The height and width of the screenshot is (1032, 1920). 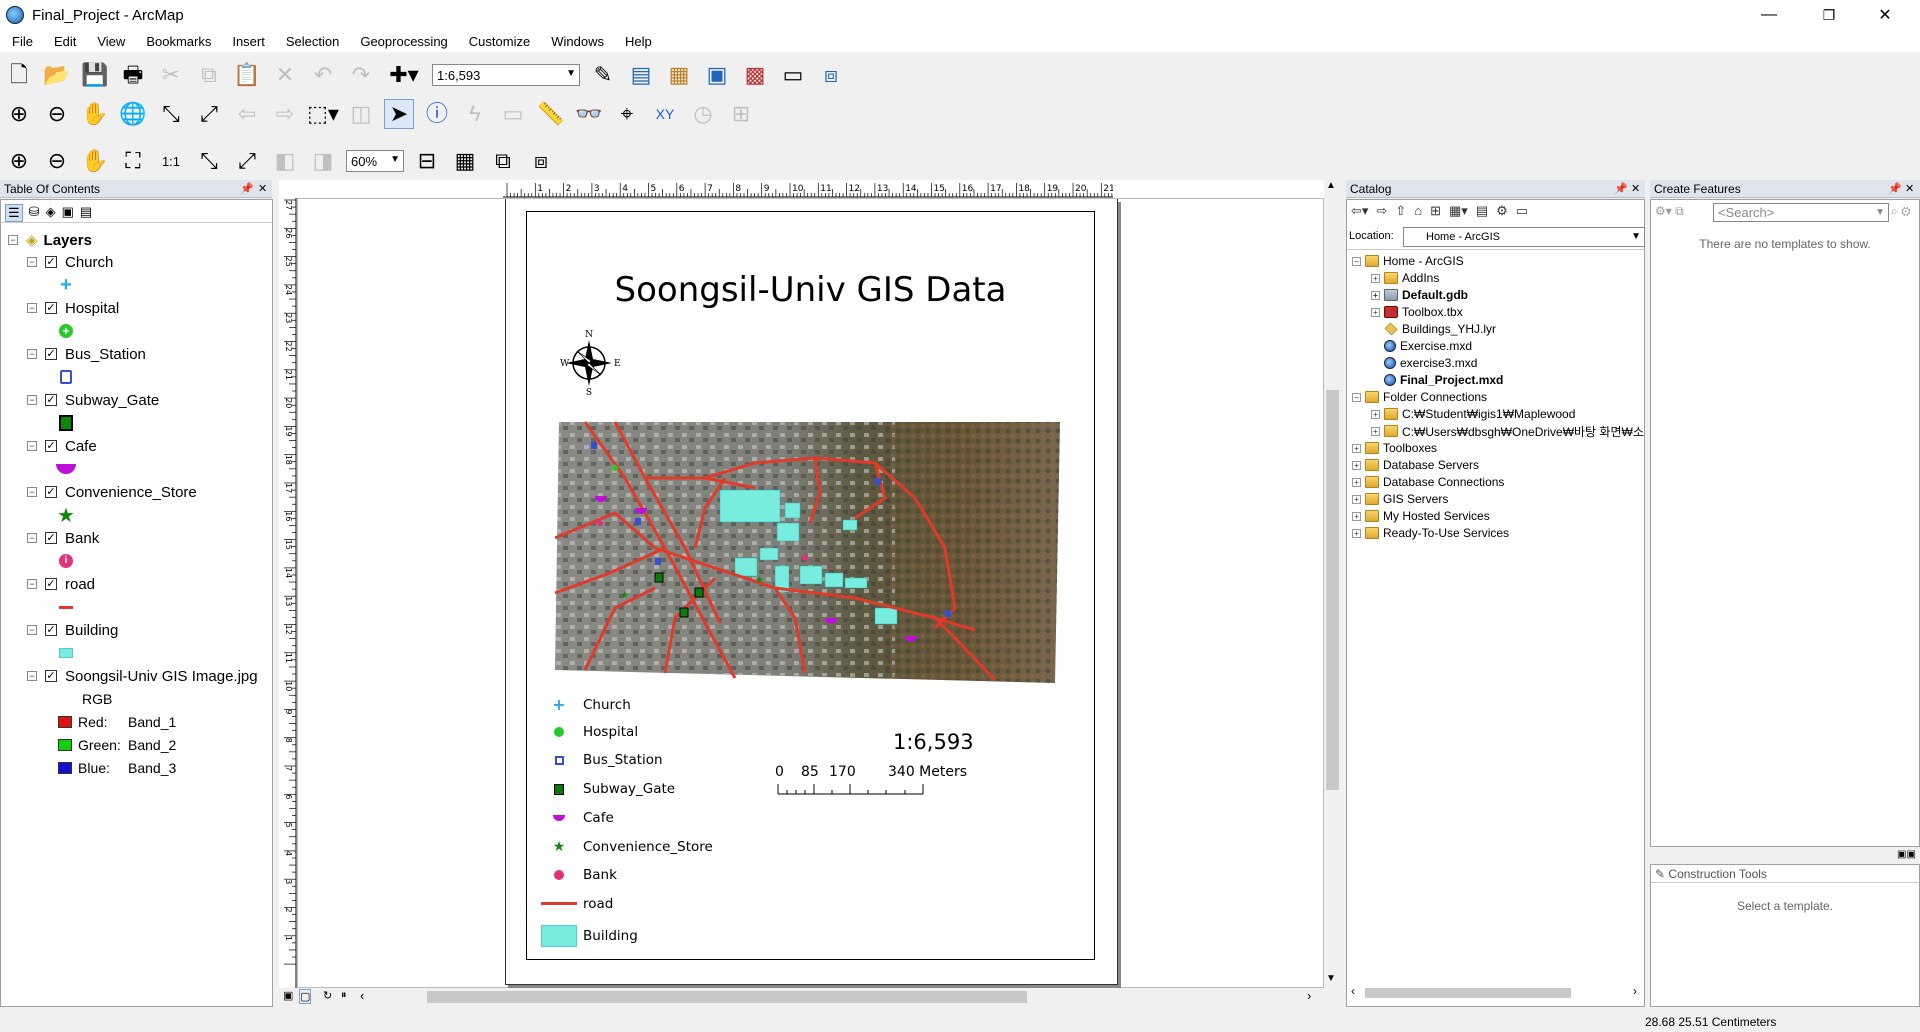 What do you see at coordinates (1400, 211) in the screenshot?
I see `up-one-level-icon: ⇧` at bounding box center [1400, 211].